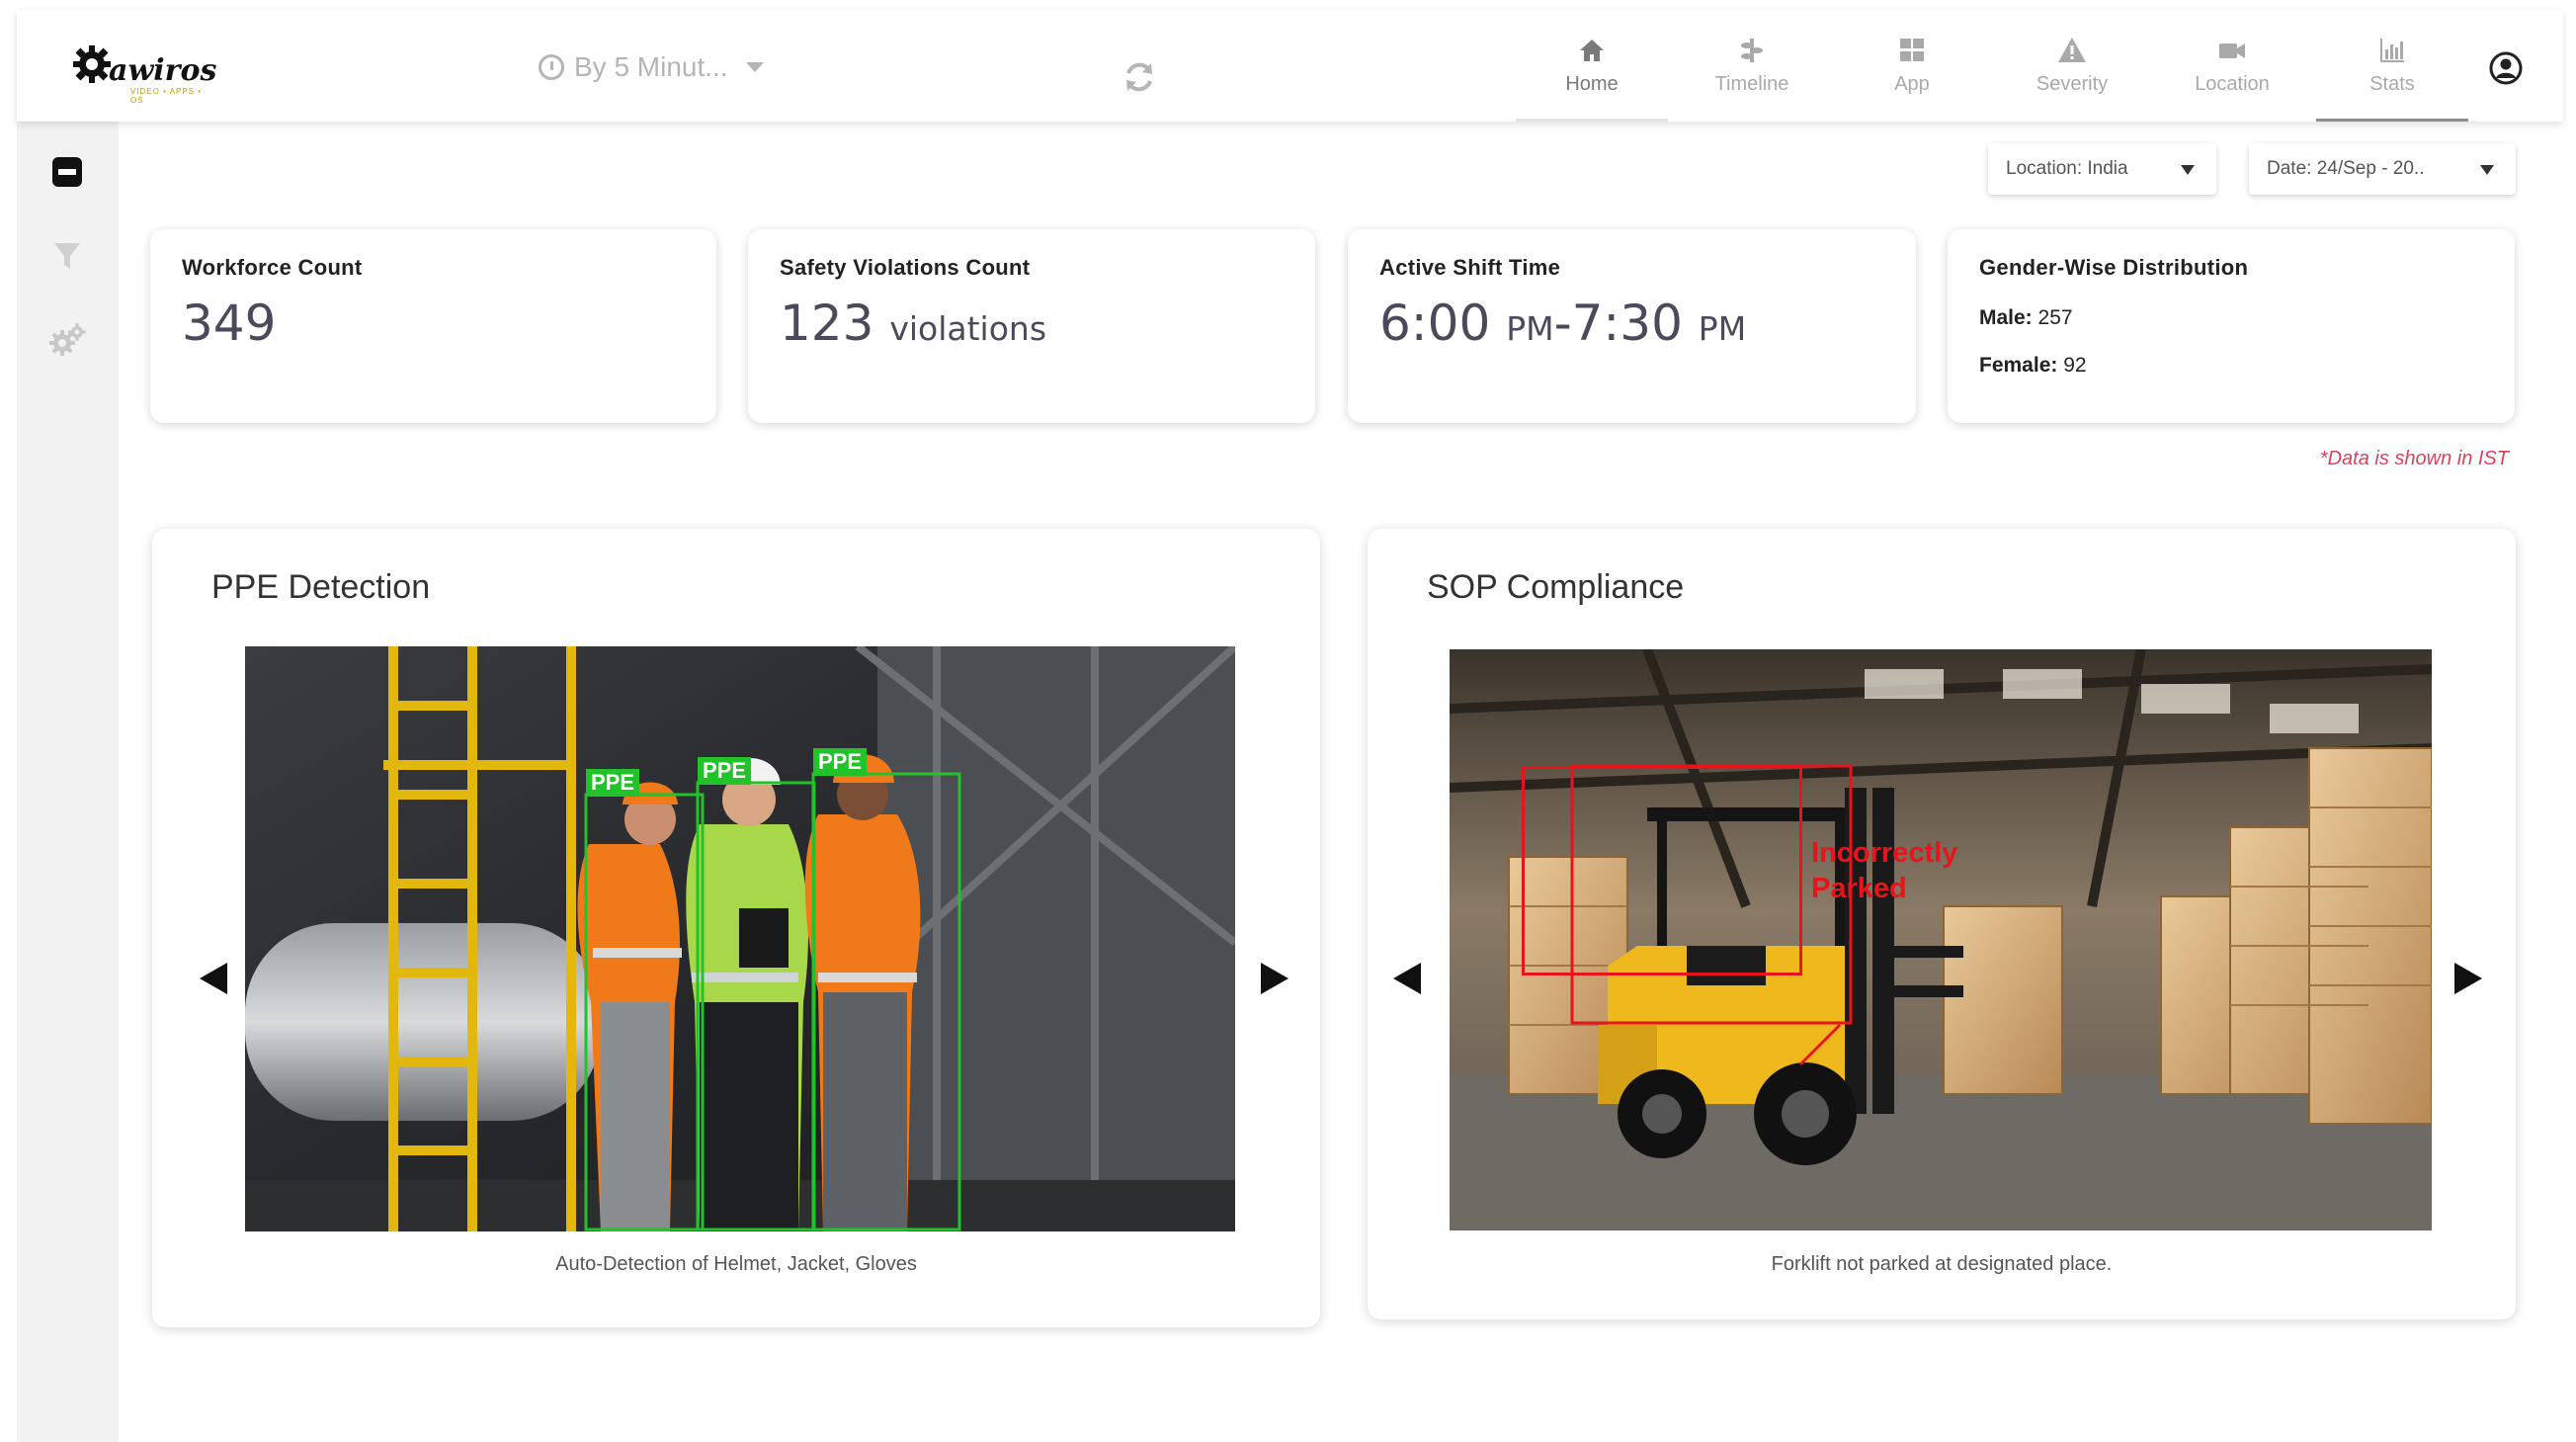 Image resolution: width=2576 pixels, height=1442 pixels. Describe the element at coordinates (2414, 458) in the screenshot. I see `timezone-note: *Data is shown in IST` at that location.